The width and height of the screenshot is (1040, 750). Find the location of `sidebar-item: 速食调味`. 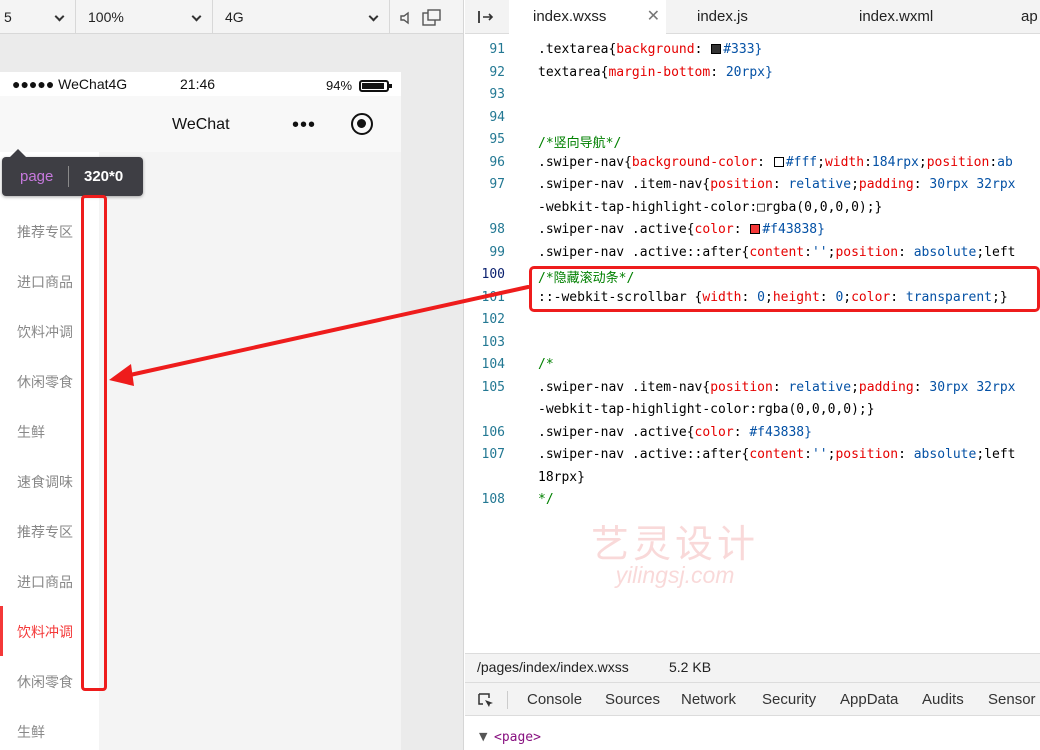

sidebar-item: 速食调味 is located at coordinates (45, 482).